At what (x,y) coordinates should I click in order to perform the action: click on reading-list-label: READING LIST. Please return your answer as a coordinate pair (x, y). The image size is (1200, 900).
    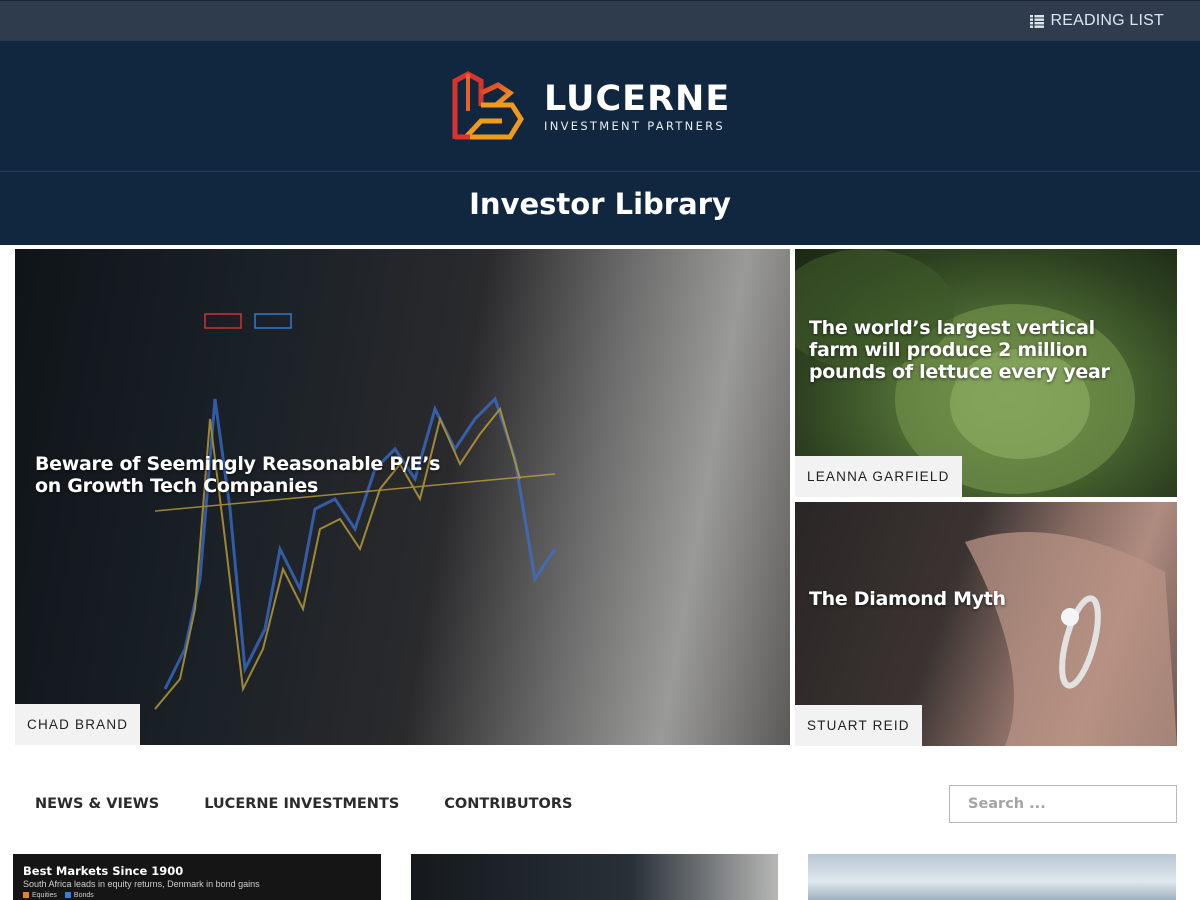
    Looking at the image, I should click on (1107, 20).